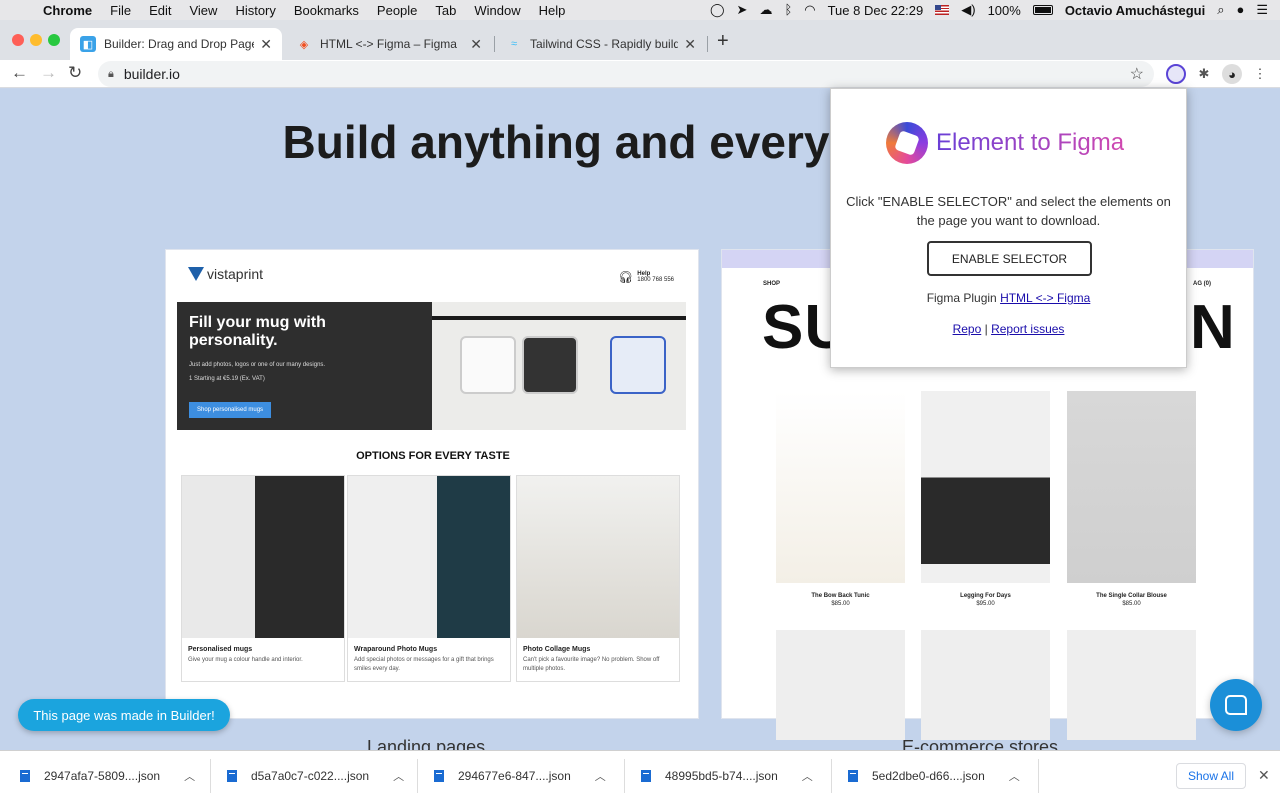  Describe the element at coordinates (326, 10) in the screenshot. I see `menu-bookmarks: Bookmarks` at that location.